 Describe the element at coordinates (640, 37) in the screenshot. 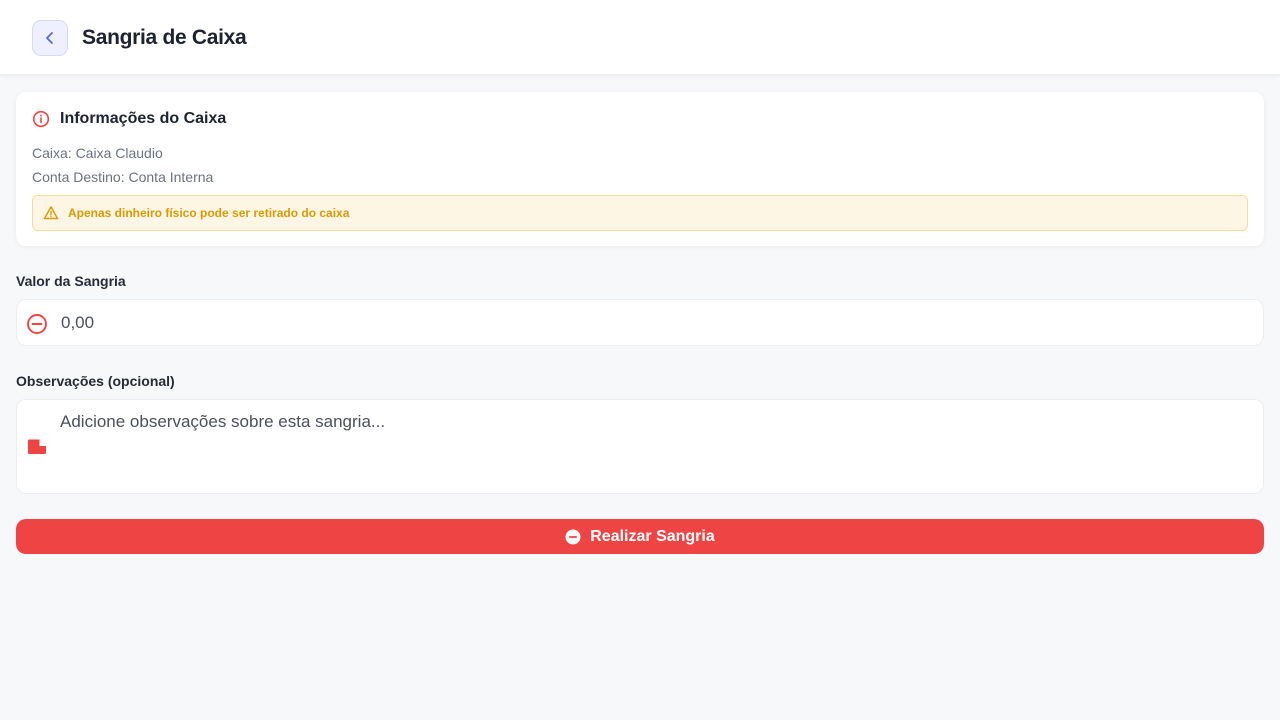

I see `app-header: Sangria de Caixa` at that location.